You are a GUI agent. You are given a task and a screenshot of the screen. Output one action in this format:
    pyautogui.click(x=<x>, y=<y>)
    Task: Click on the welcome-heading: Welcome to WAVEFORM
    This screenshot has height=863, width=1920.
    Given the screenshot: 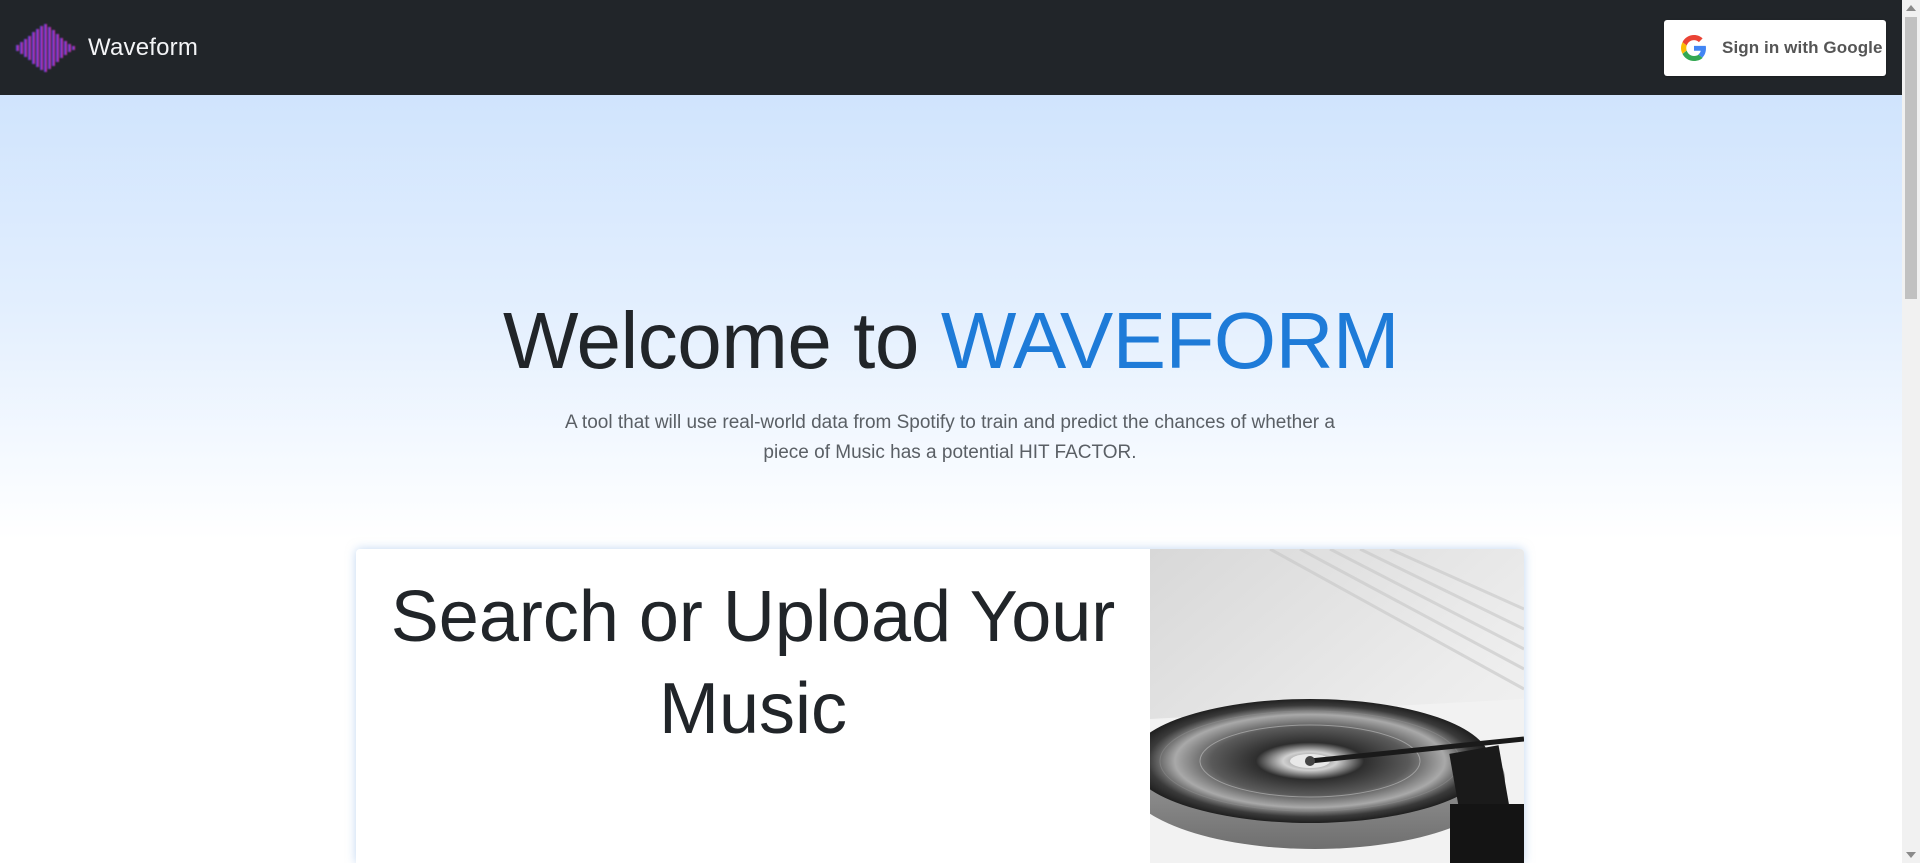 What is the action you would take?
    pyautogui.click(x=951, y=341)
    